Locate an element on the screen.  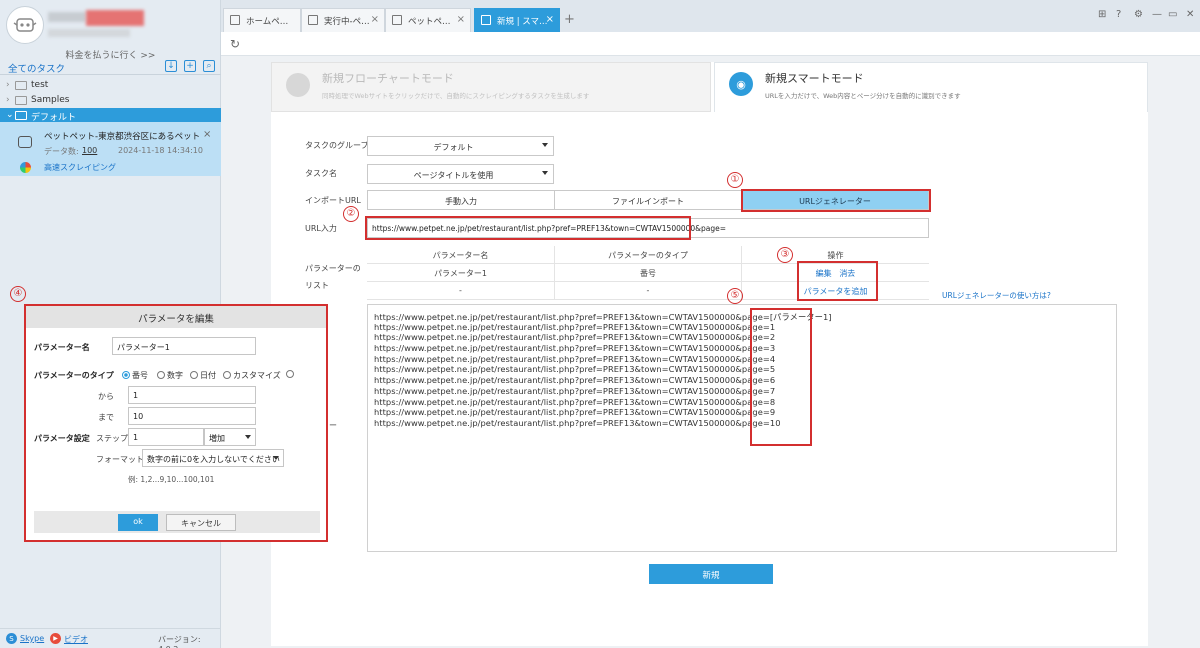
task-group-label: タスクのグループ is located at coordinates (337, 145).